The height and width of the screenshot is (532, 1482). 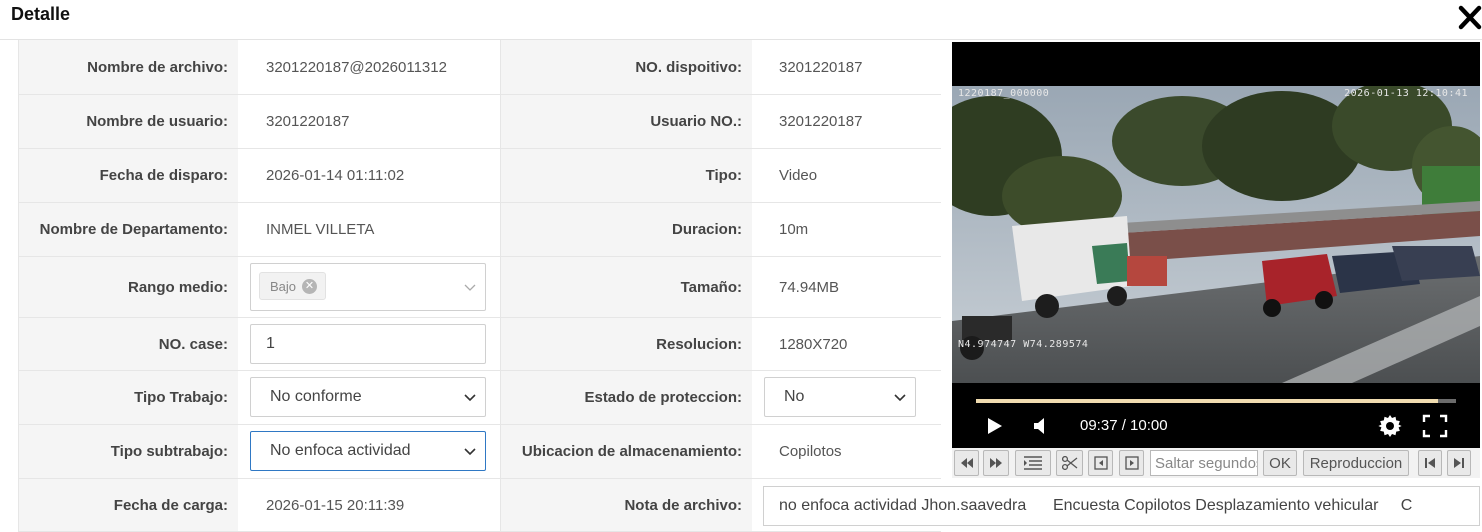 I want to click on rango-medio-tag-label: Bajo, so click(x=283, y=286).